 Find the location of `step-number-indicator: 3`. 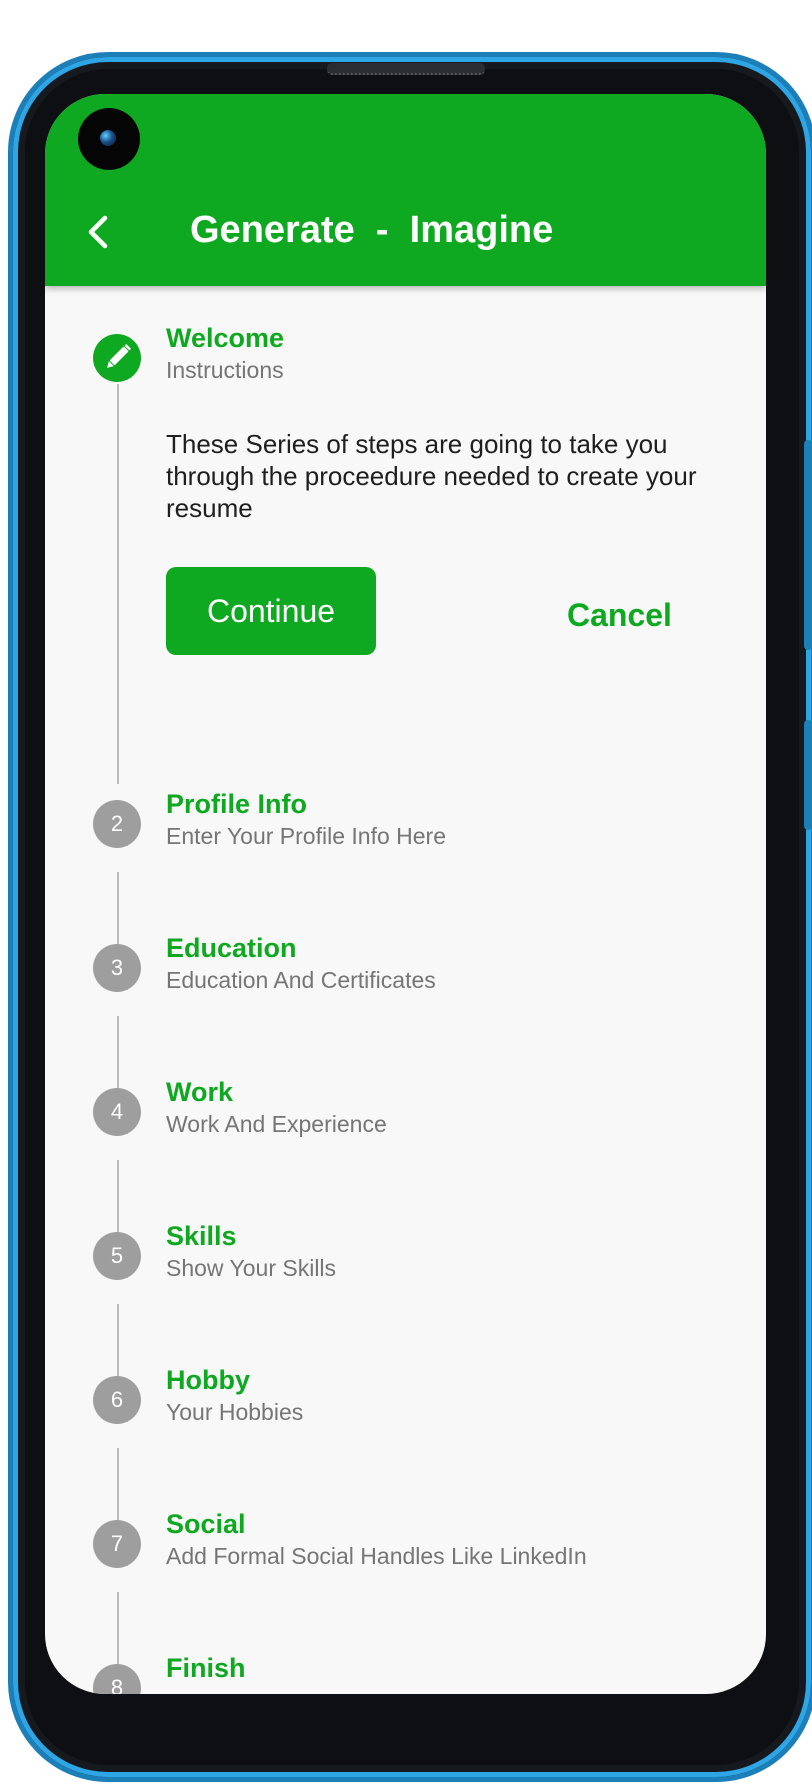

step-number-indicator: 3 is located at coordinates (117, 968).